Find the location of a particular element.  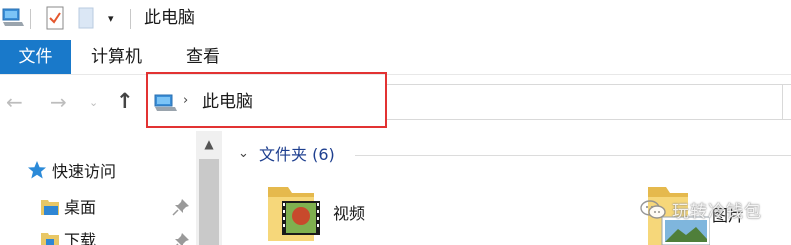

ribbon-tabs: 文件 计算机 查看 is located at coordinates (395, 57).